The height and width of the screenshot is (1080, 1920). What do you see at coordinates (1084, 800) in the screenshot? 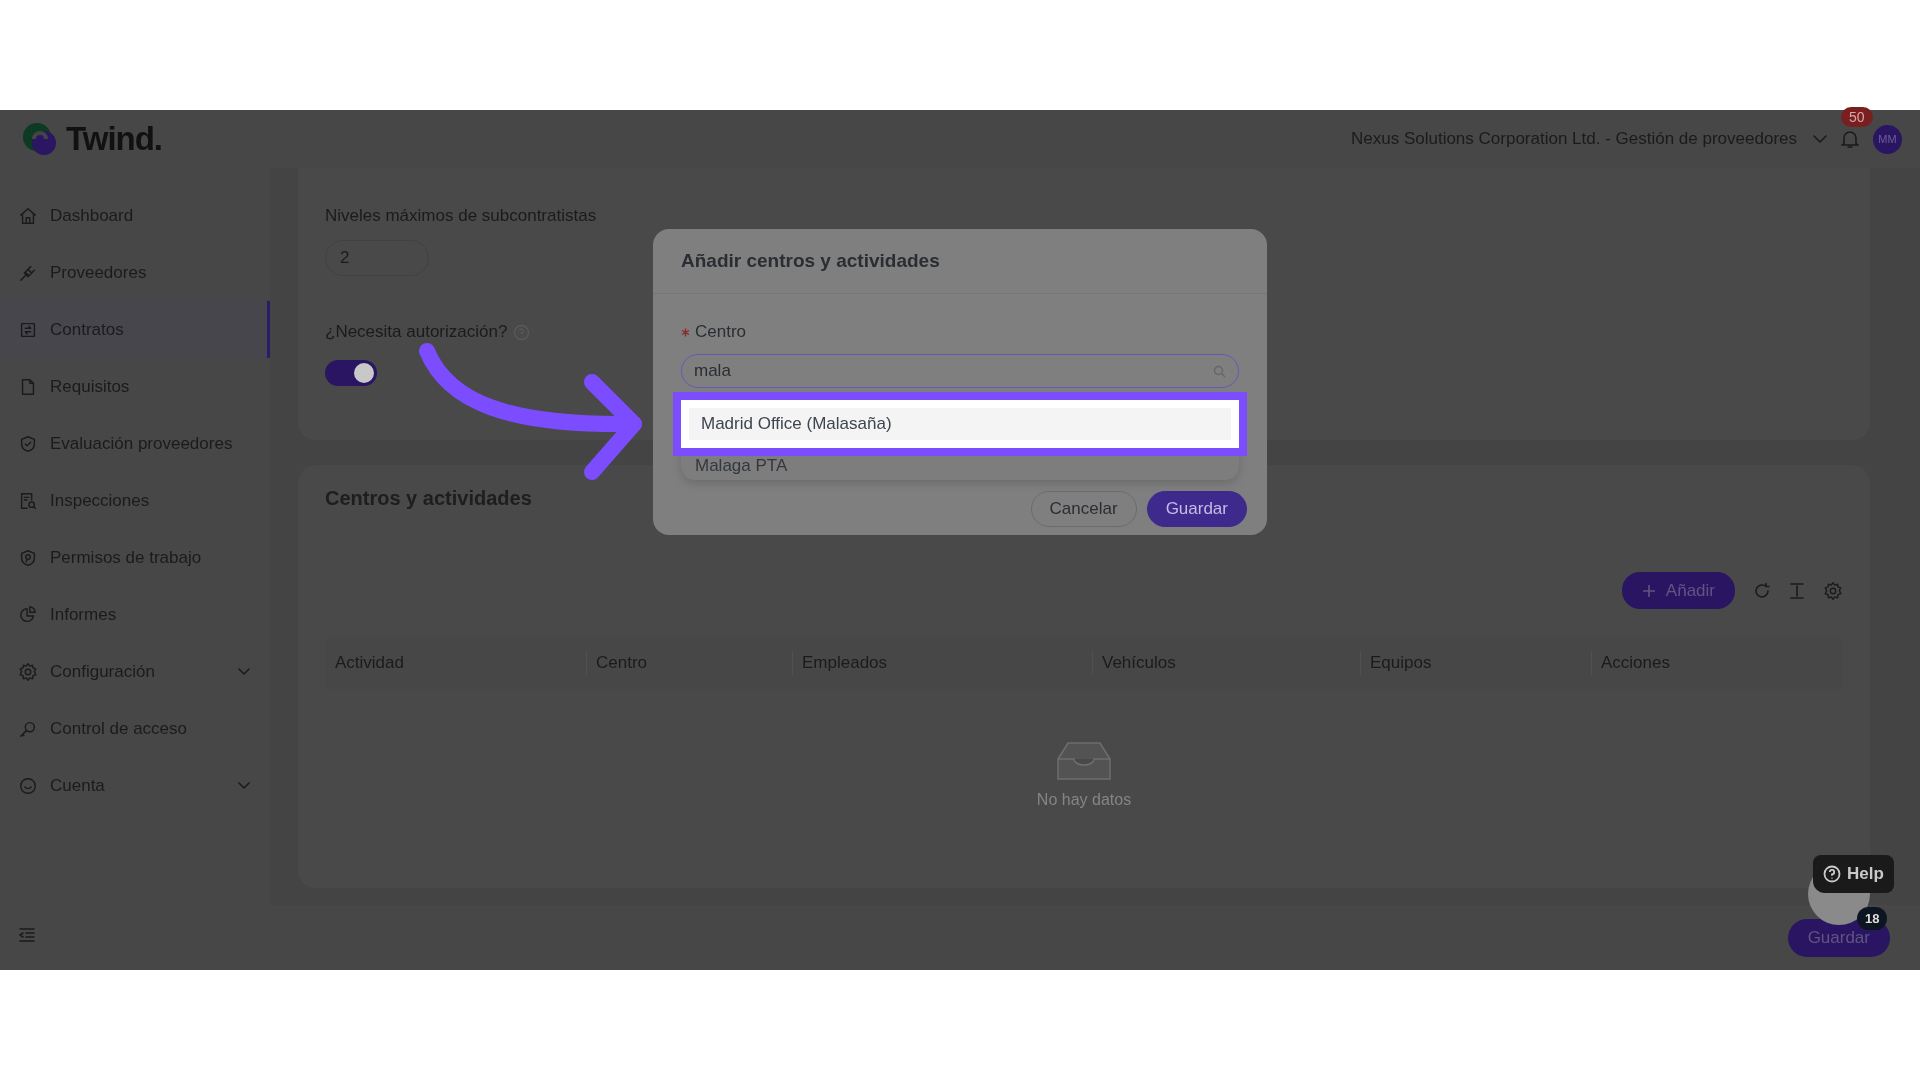
I see `empty-message: No hay datos` at bounding box center [1084, 800].